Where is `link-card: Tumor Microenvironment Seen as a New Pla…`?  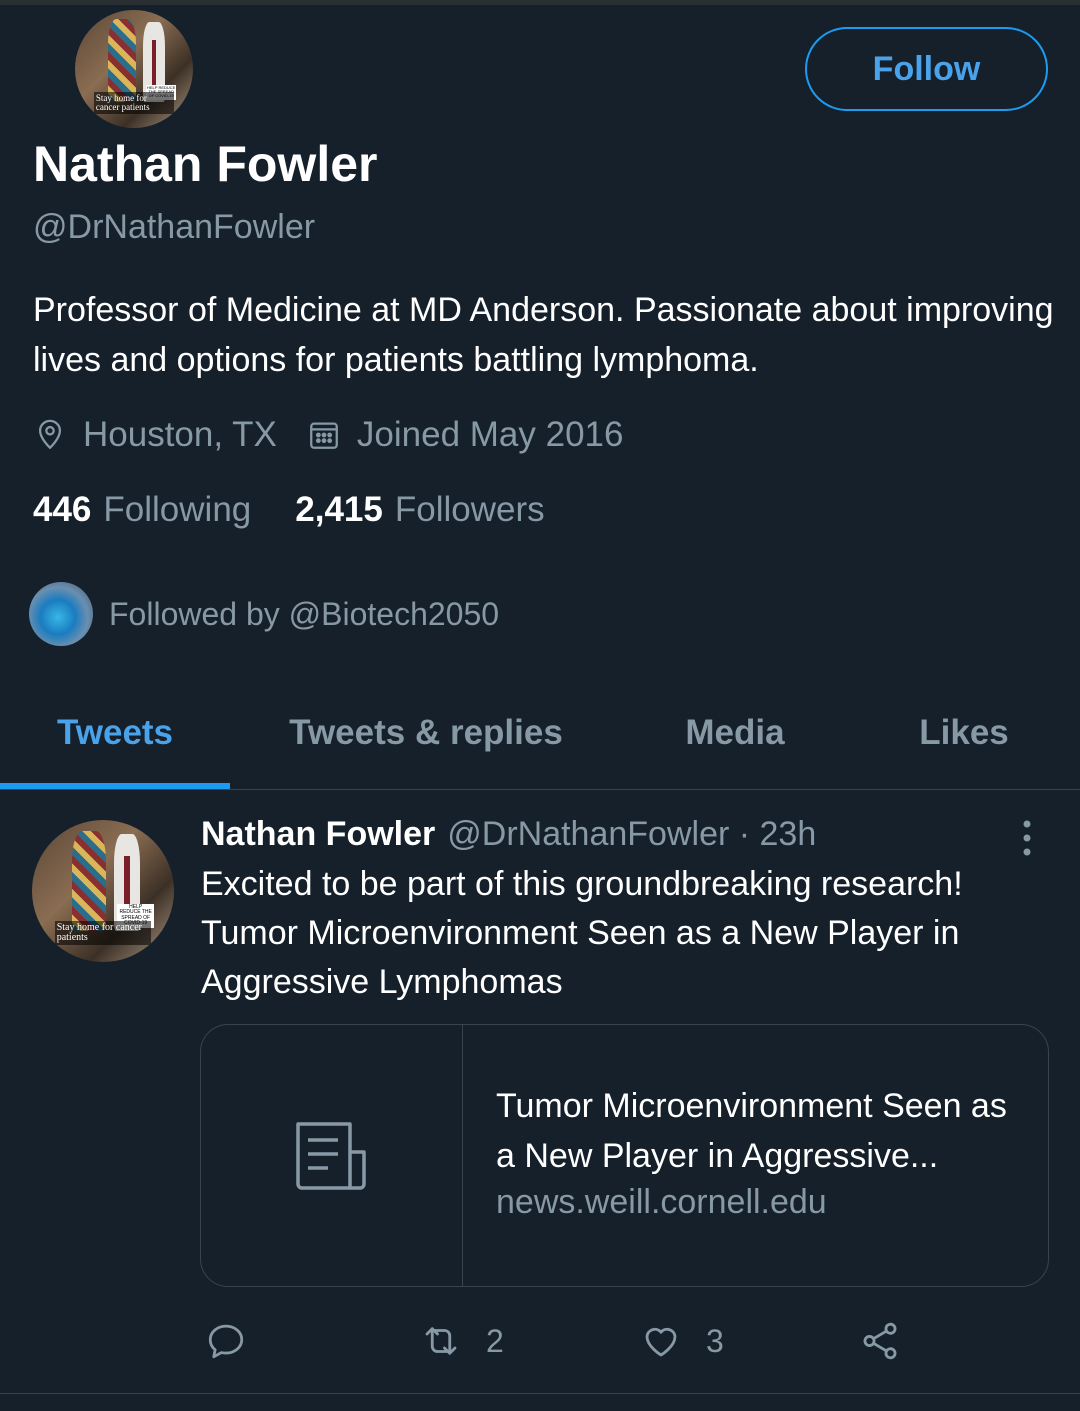 link-card: Tumor Microenvironment Seen as a New Pla… is located at coordinates (624, 1155).